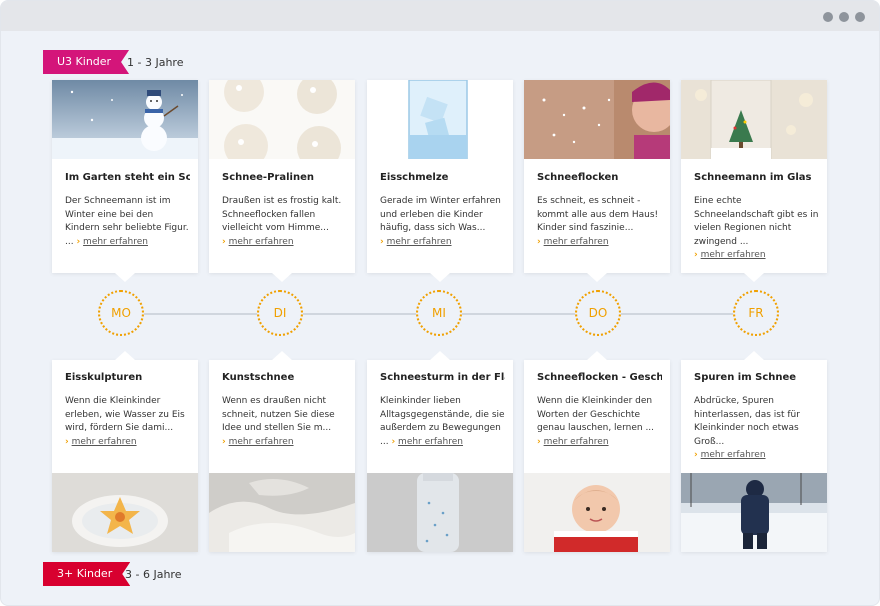  I want to click on k3-ribbon: 3+ Kinder, so click(86, 574).